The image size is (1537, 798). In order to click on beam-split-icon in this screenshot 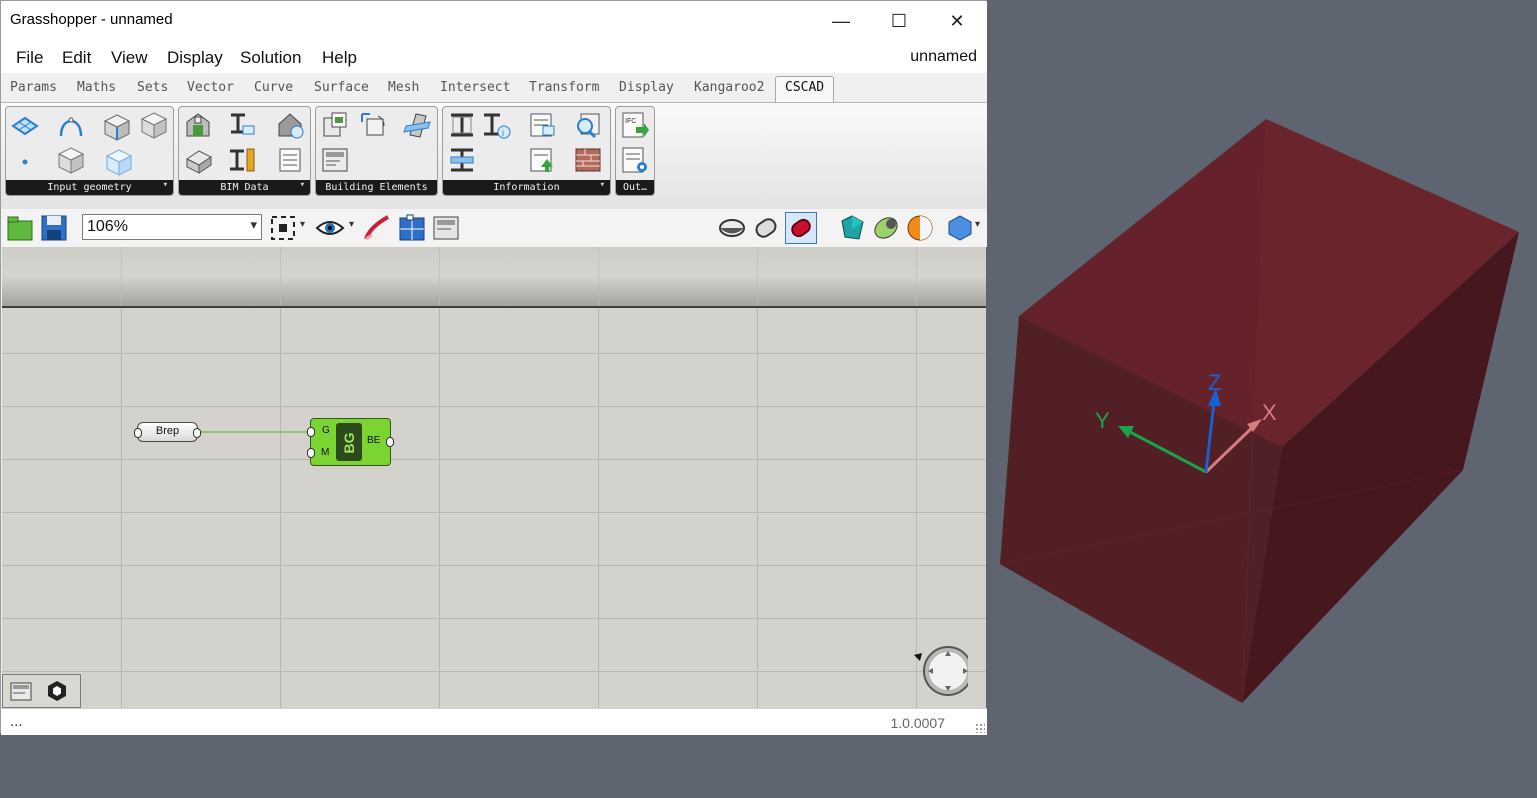, I will do `click(462, 160)`.